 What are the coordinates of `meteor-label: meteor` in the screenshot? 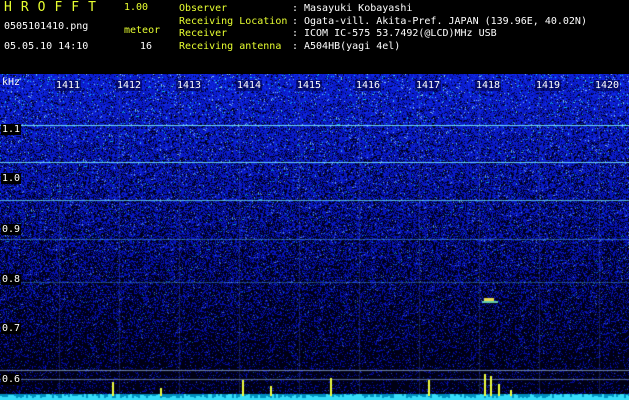 It's located at (142, 30).